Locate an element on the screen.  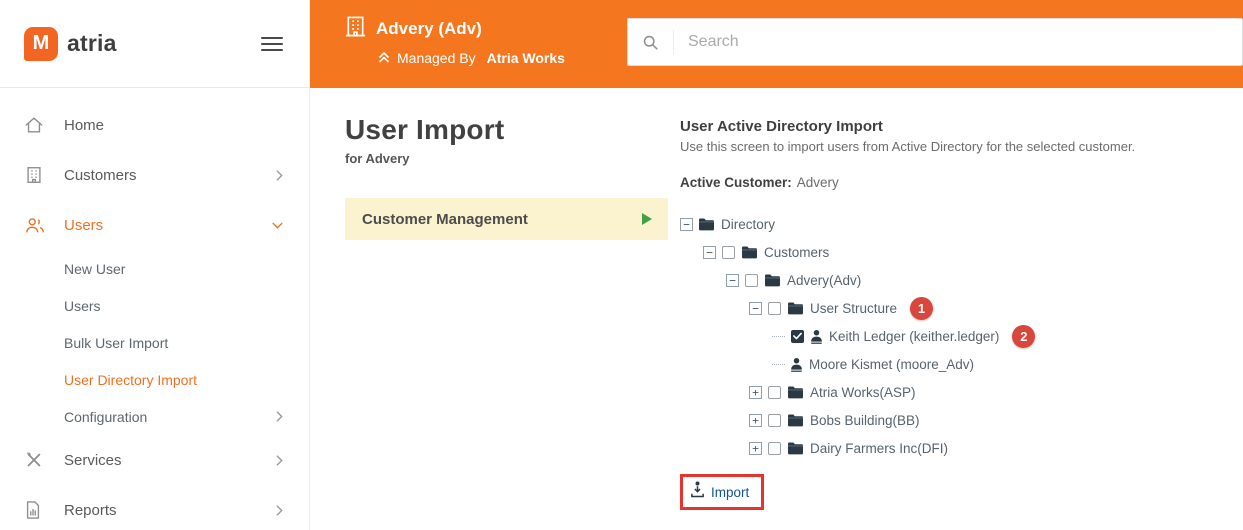
home-icon is located at coordinates (36, 125).